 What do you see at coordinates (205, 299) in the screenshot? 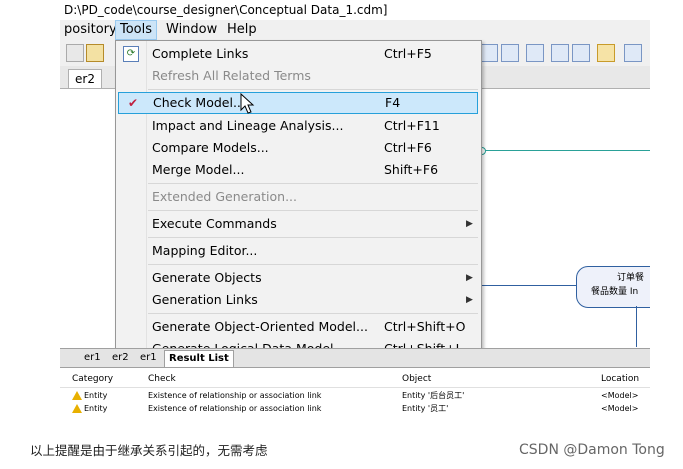
I see `menu-item-label: Generation Links` at bounding box center [205, 299].